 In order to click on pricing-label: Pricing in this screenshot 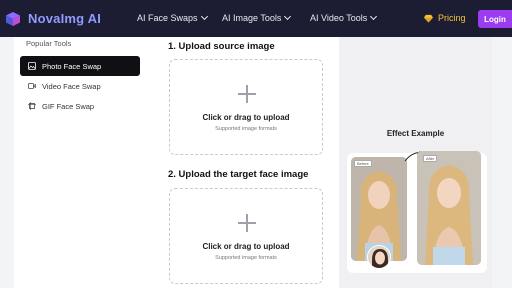, I will do `click(452, 18)`.